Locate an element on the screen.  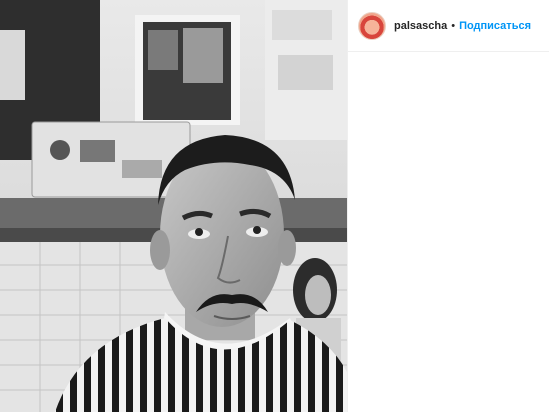
post-header: palsascha • Подписаться is located at coordinates (448, 26).